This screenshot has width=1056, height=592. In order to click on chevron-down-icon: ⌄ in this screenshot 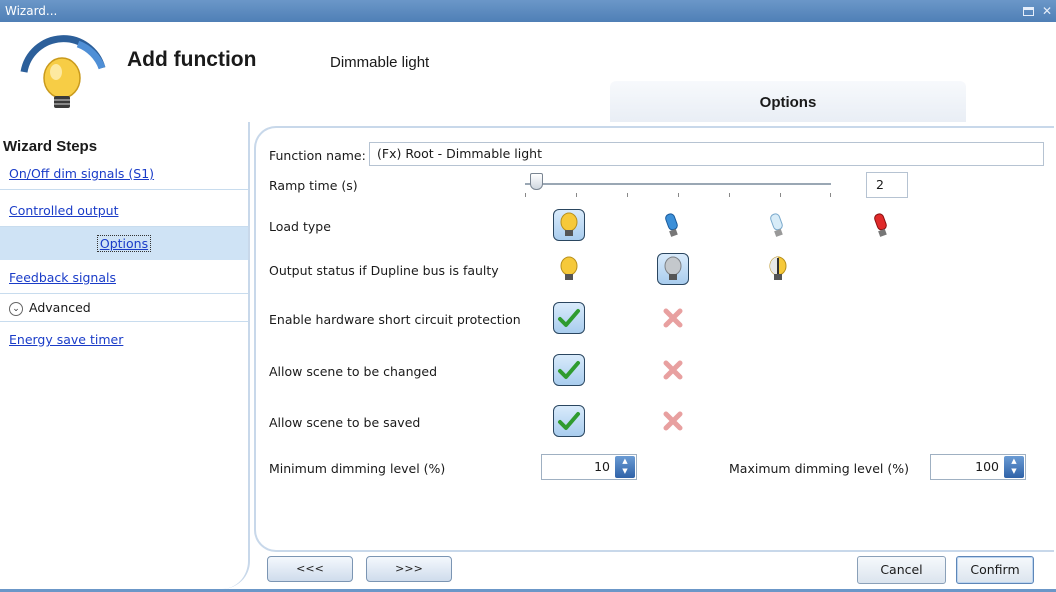, I will do `click(16, 308)`.